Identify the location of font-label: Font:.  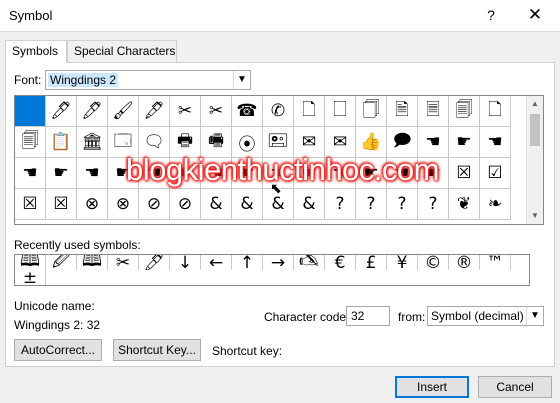
(28, 80).